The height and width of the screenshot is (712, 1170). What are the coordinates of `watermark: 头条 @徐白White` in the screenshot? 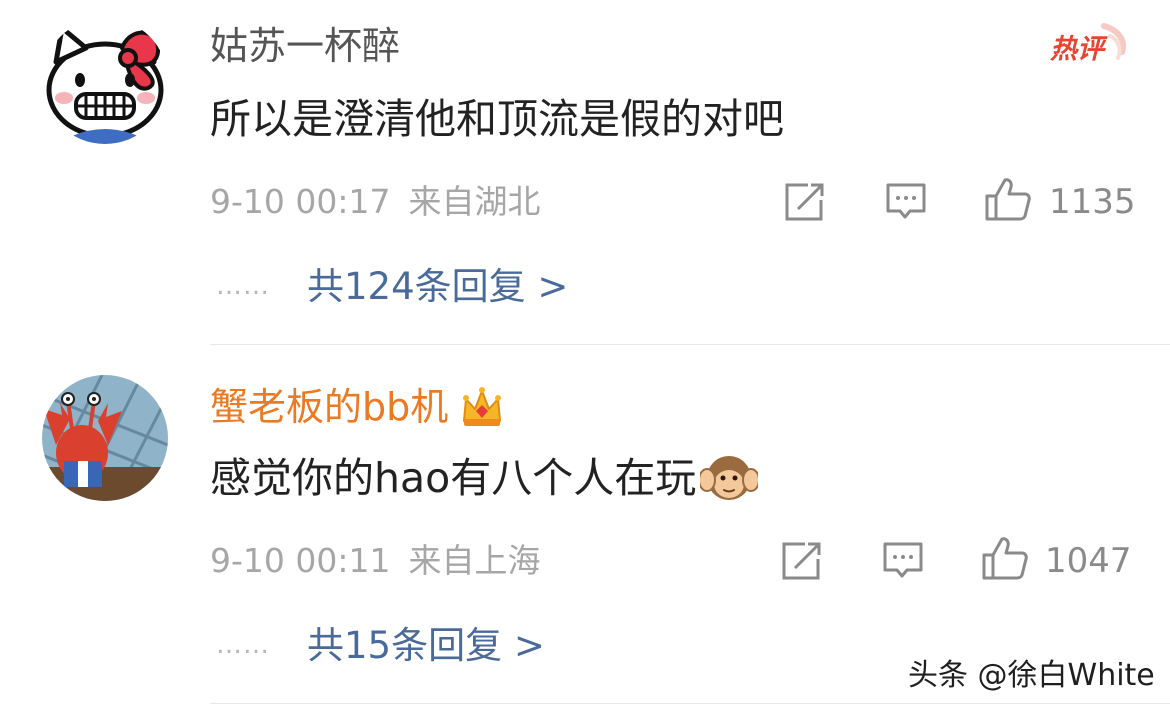 It's located at (1031, 675).